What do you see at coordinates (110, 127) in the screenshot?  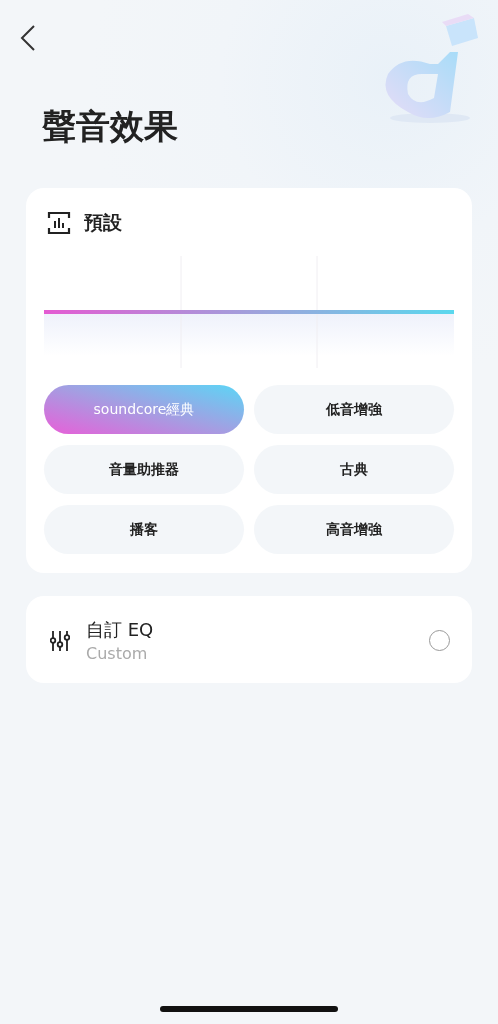 I see `page-title: 聲音效果` at bounding box center [110, 127].